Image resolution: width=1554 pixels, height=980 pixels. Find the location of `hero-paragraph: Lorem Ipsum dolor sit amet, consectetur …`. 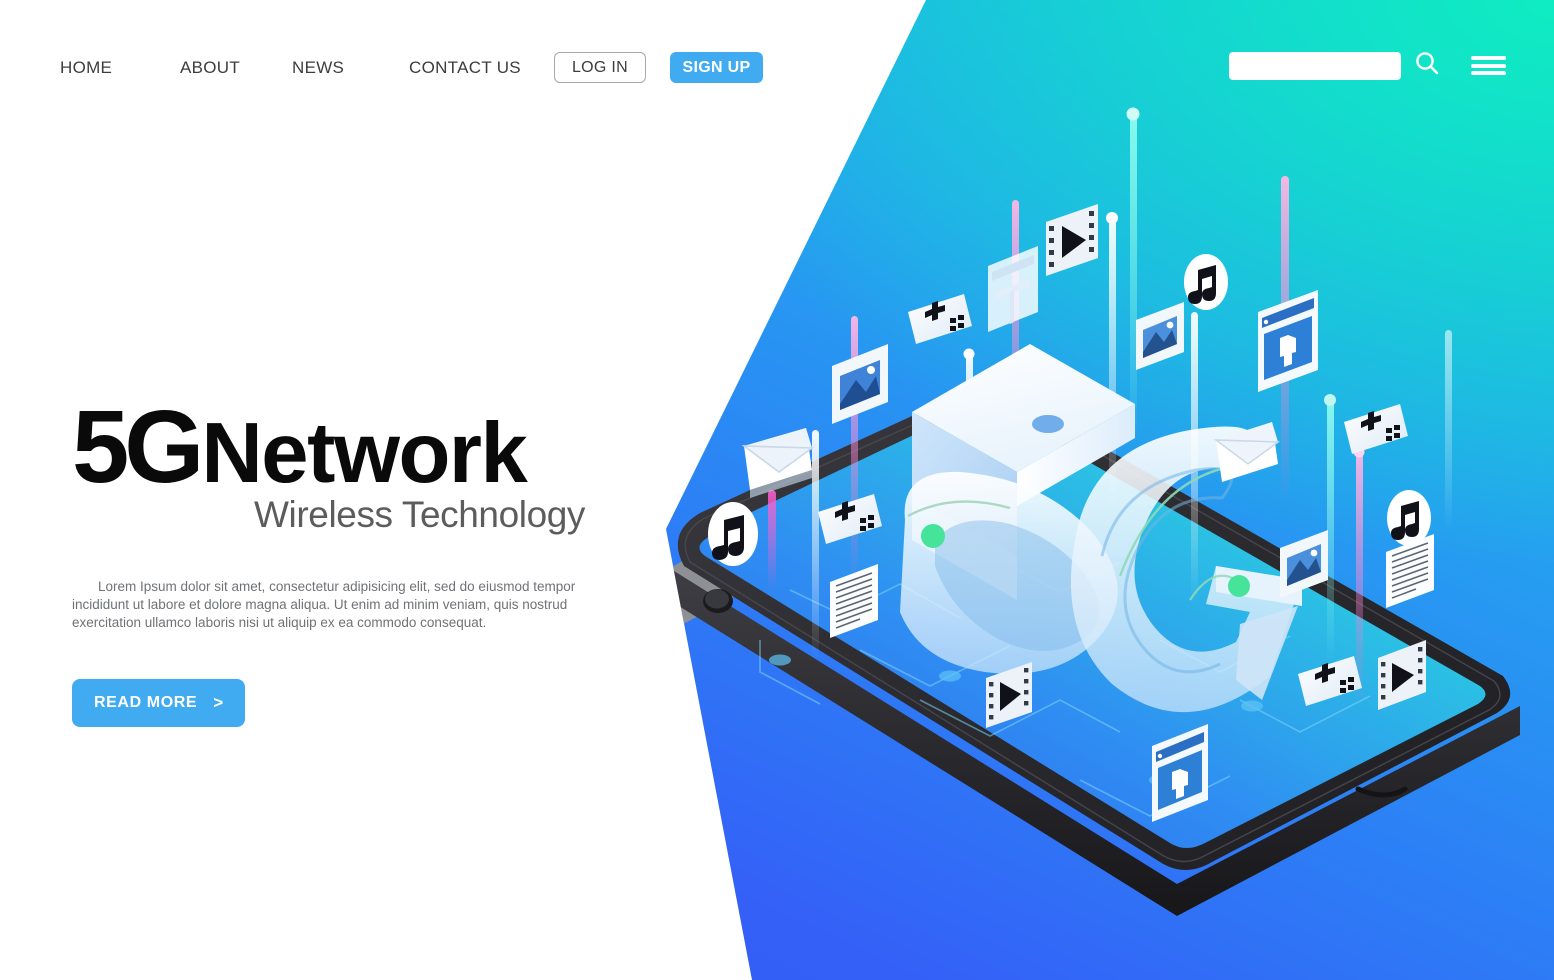

hero-paragraph: Lorem Ipsum dolor sit amet, consectetur … is located at coordinates (324, 604).